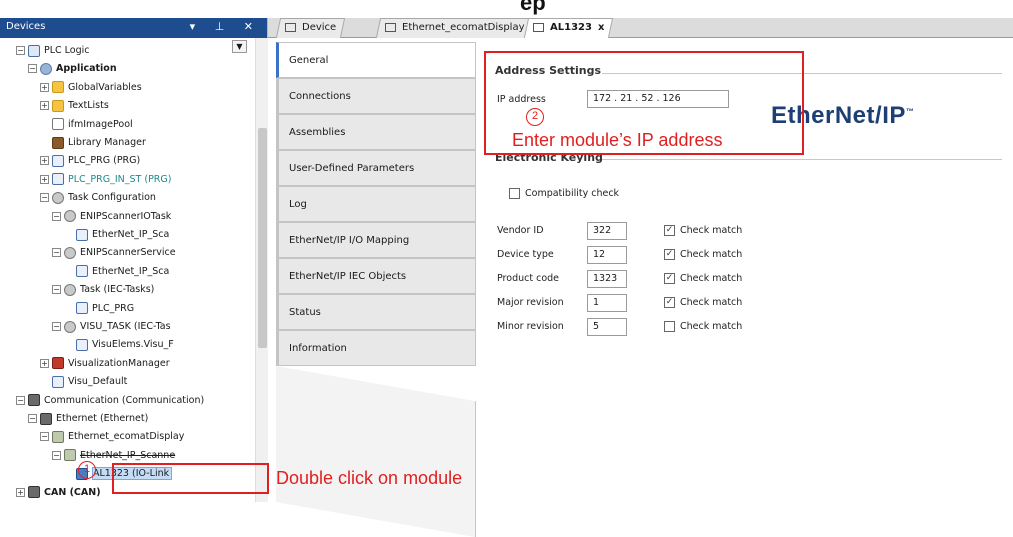 This screenshot has height=537, width=1013. I want to click on keying-value-field: 5, so click(607, 327).